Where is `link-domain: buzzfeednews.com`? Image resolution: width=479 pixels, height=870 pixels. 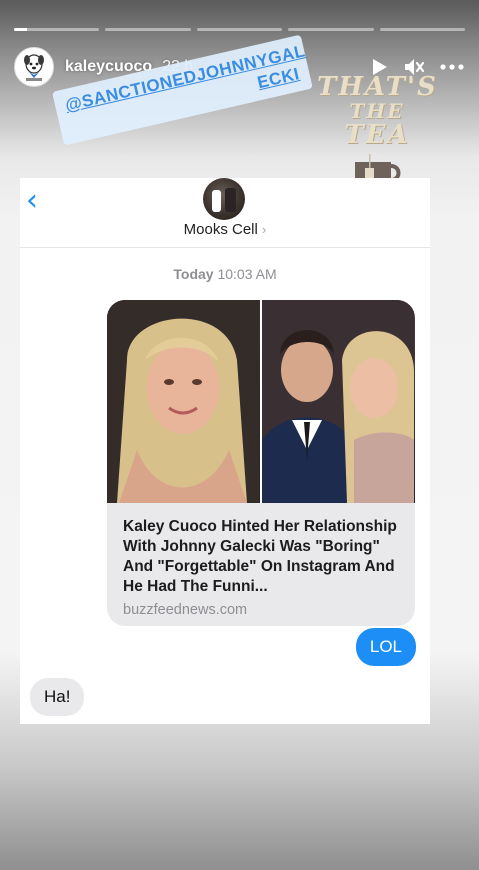
link-domain: buzzfeednews.com is located at coordinates (185, 609).